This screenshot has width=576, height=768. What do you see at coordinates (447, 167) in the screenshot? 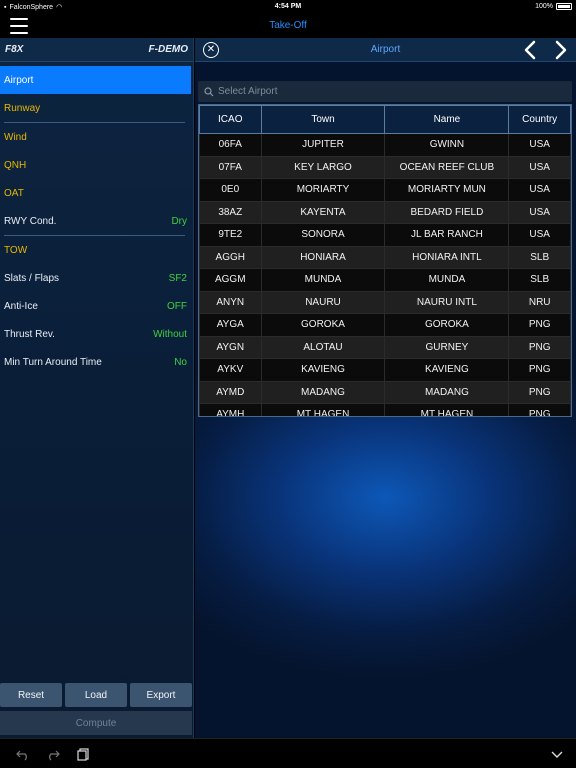
I see `cell-name: OCEAN REEF CLUB` at bounding box center [447, 167].